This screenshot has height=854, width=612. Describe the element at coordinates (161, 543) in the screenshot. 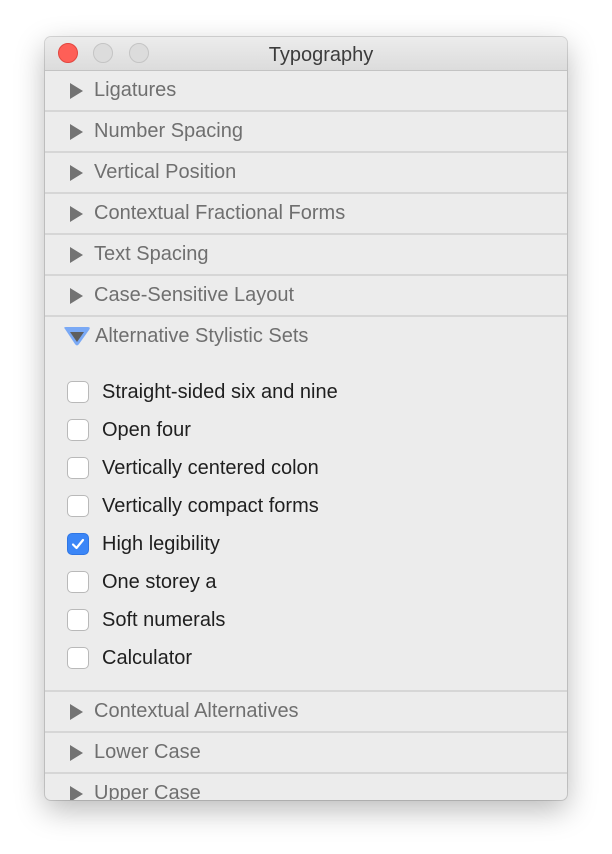

I see `option-label: High legibility` at that location.